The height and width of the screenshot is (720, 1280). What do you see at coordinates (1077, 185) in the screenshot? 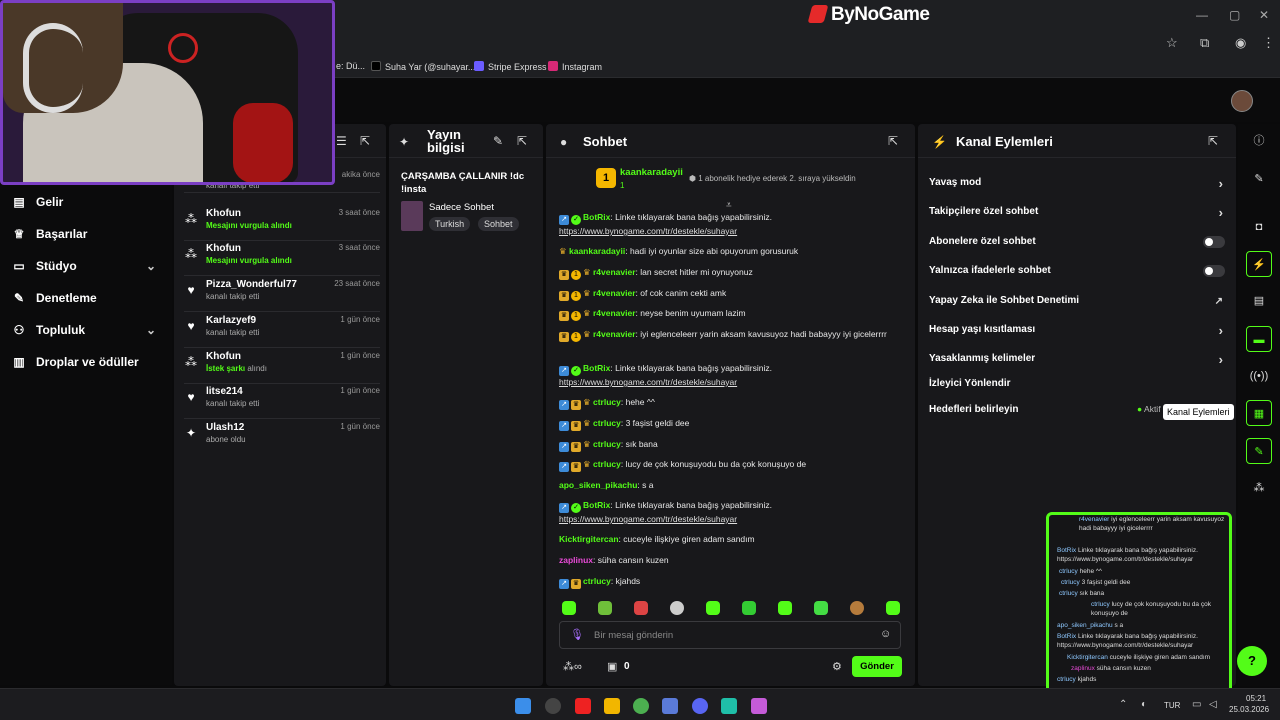
I see `action-slow-mode: Yavaş mod ›` at bounding box center [1077, 185].